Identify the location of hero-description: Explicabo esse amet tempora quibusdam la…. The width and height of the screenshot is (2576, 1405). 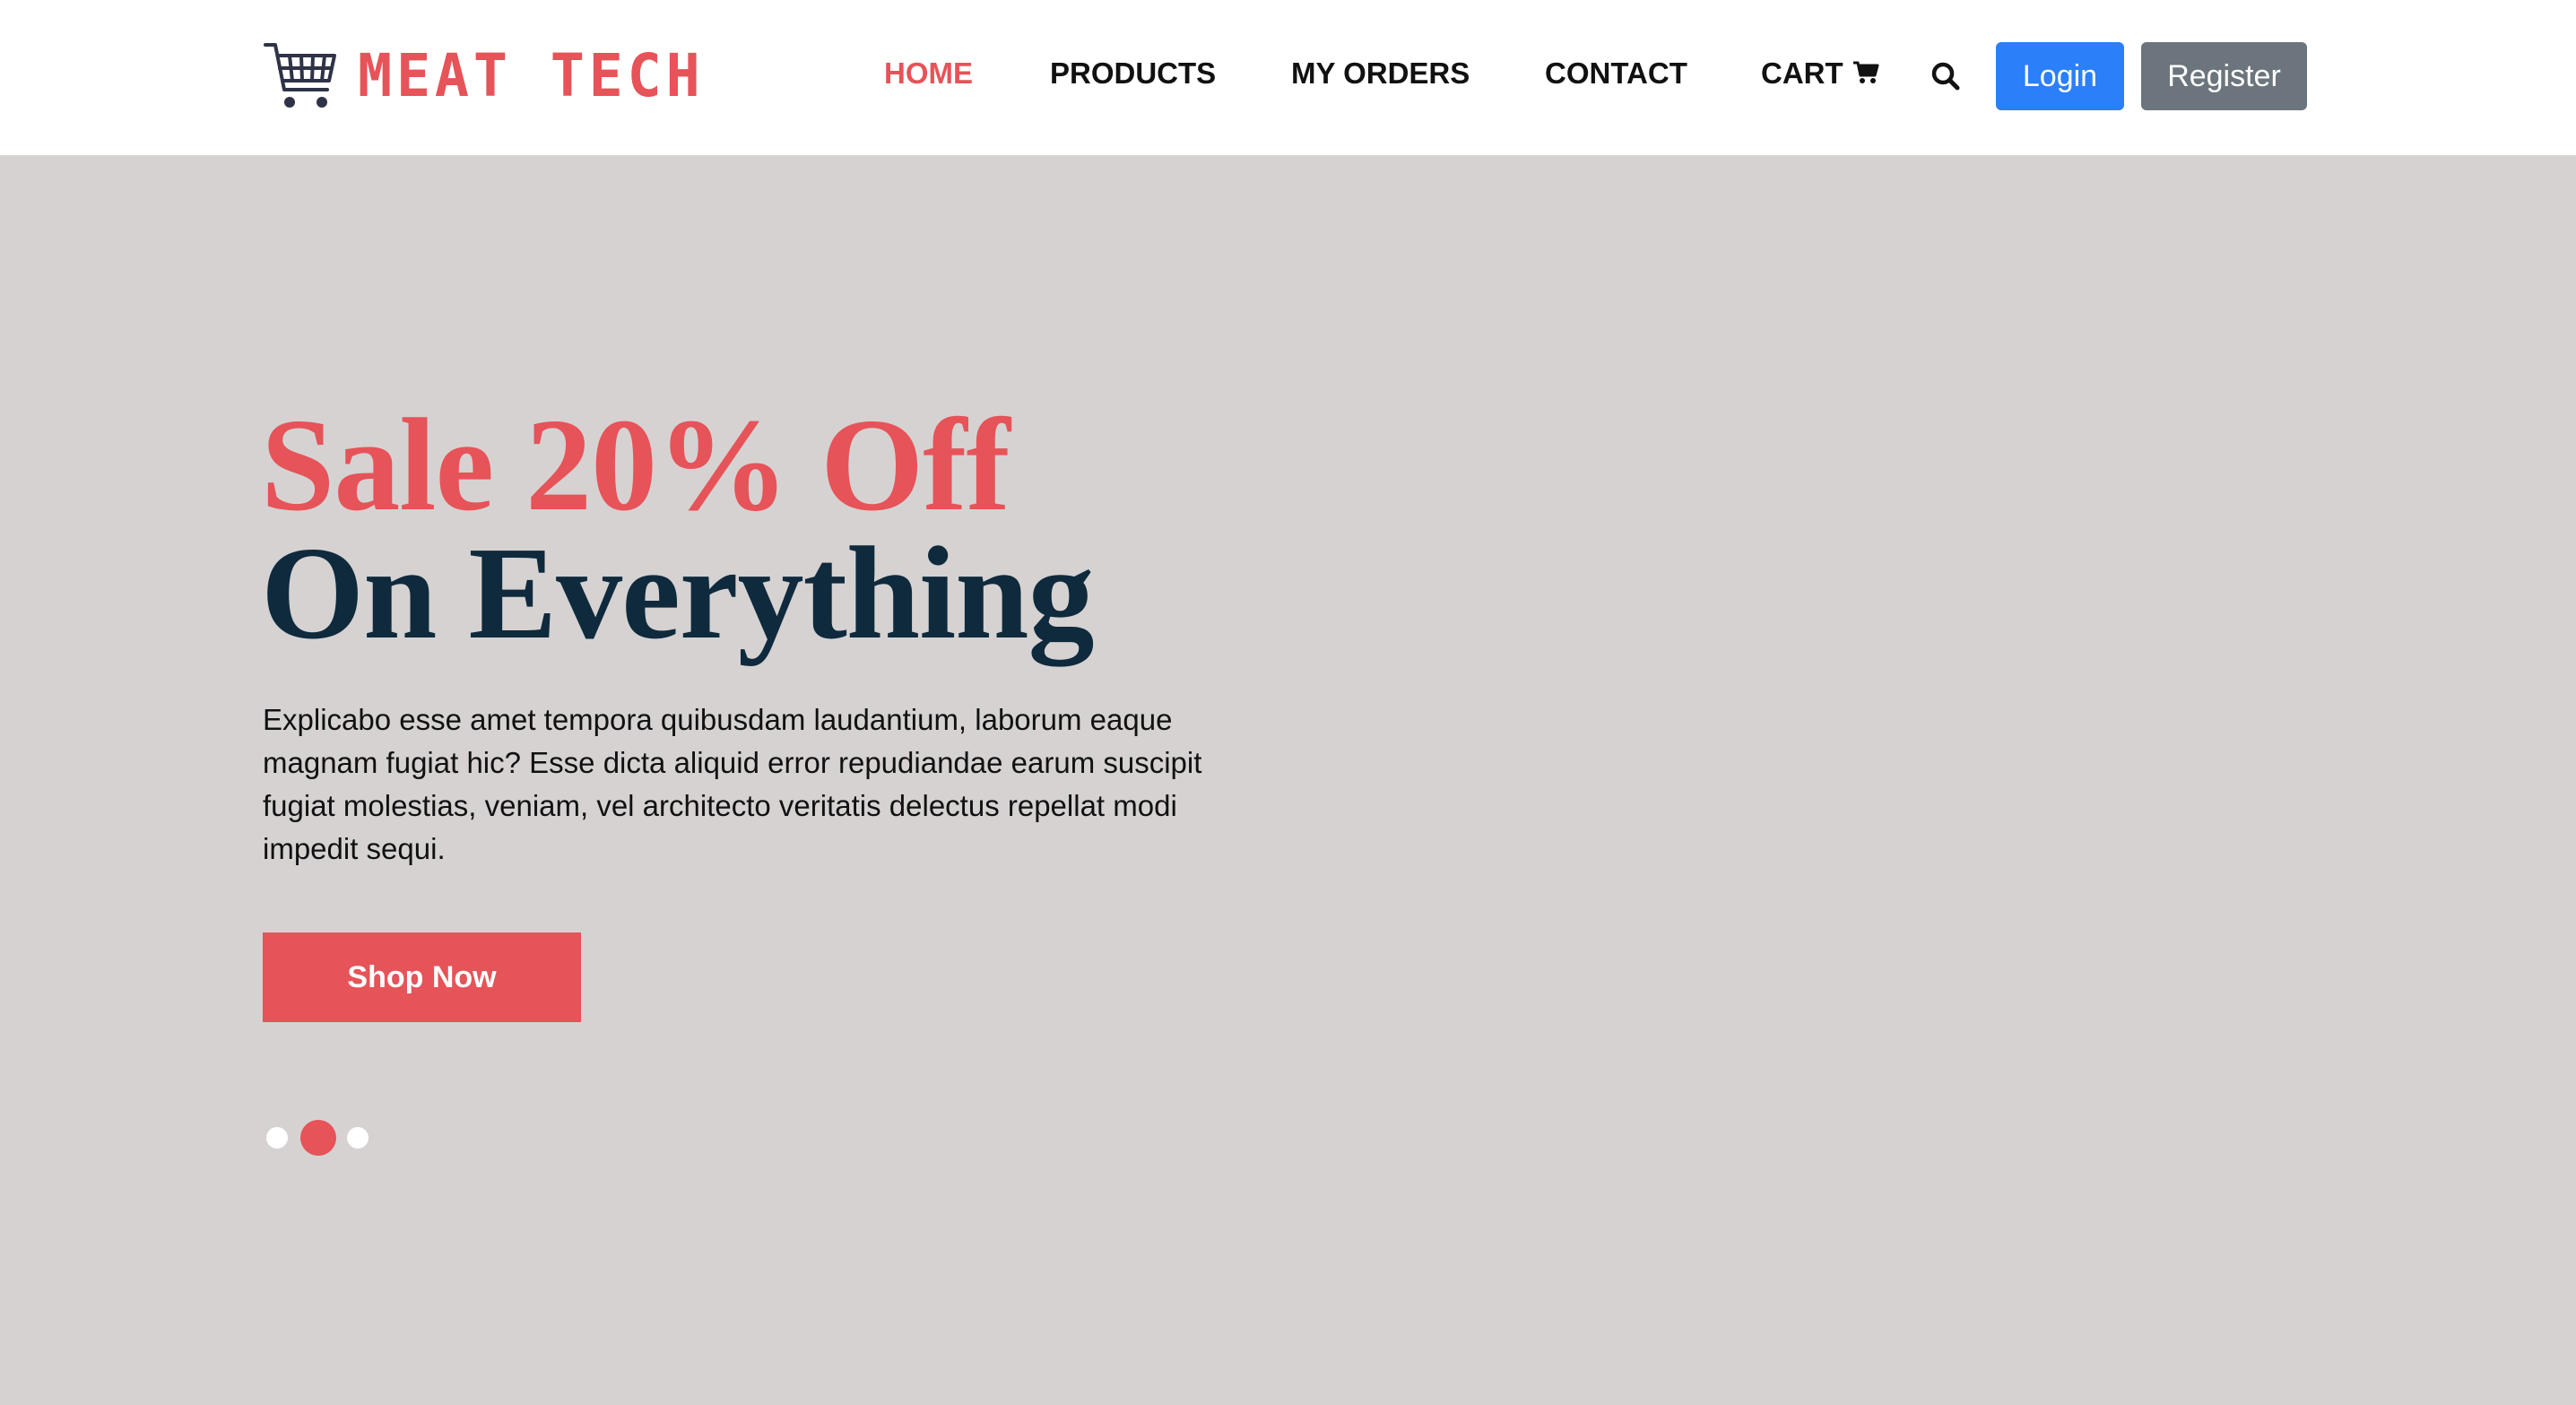
(732, 784).